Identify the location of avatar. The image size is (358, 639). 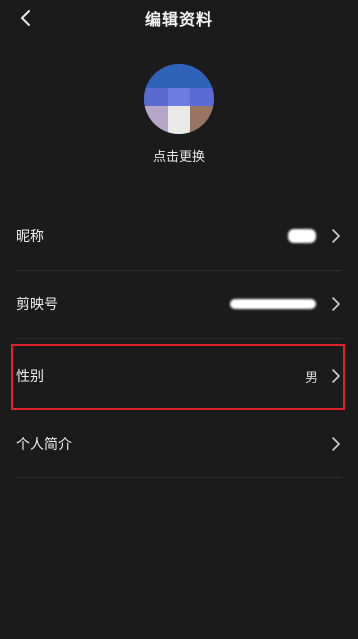
(179, 99).